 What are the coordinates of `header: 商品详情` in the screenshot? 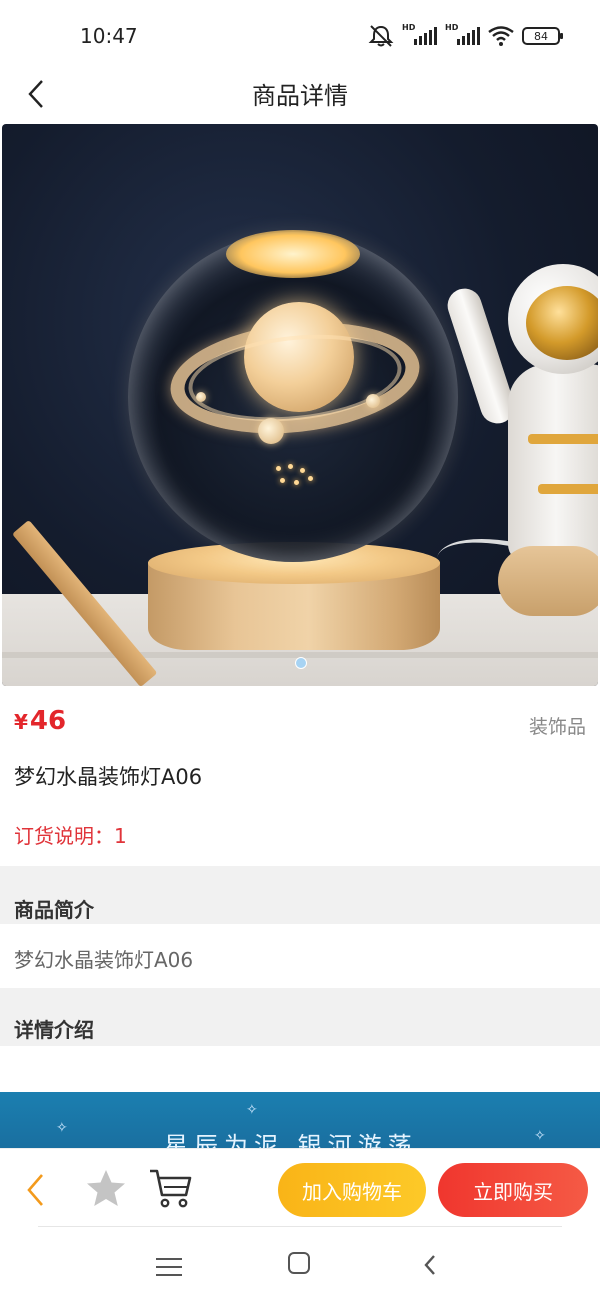 It's located at (300, 94).